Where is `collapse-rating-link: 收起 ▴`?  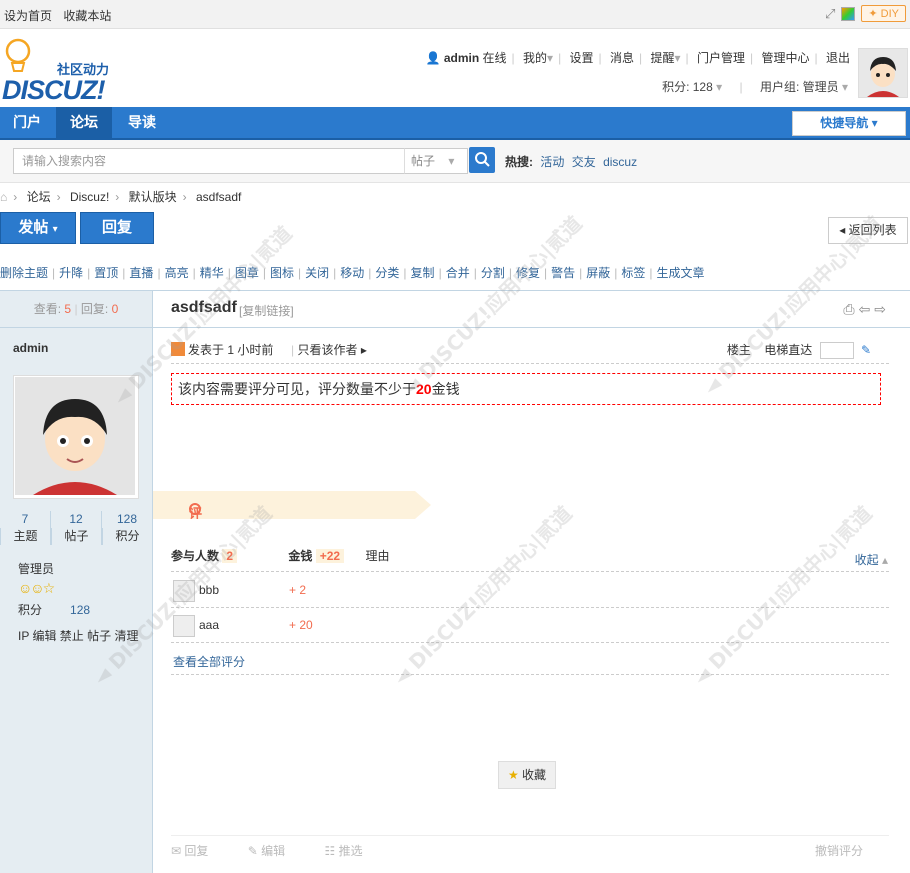 collapse-rating-link: 收起 ▴ is located at coordinates (871, 559).